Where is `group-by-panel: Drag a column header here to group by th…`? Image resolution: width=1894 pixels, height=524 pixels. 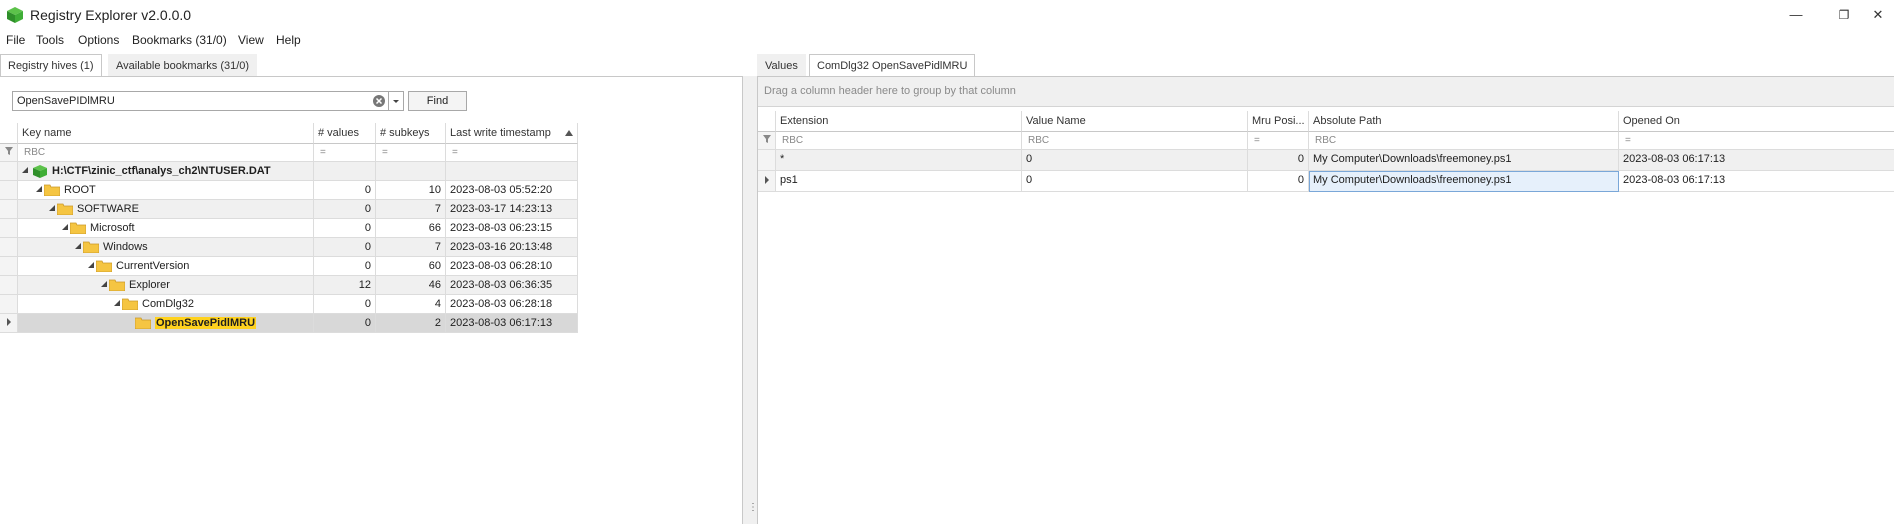
group-by-panel: Drag a column header here to group by th… is located at coordinates (1326, 92).